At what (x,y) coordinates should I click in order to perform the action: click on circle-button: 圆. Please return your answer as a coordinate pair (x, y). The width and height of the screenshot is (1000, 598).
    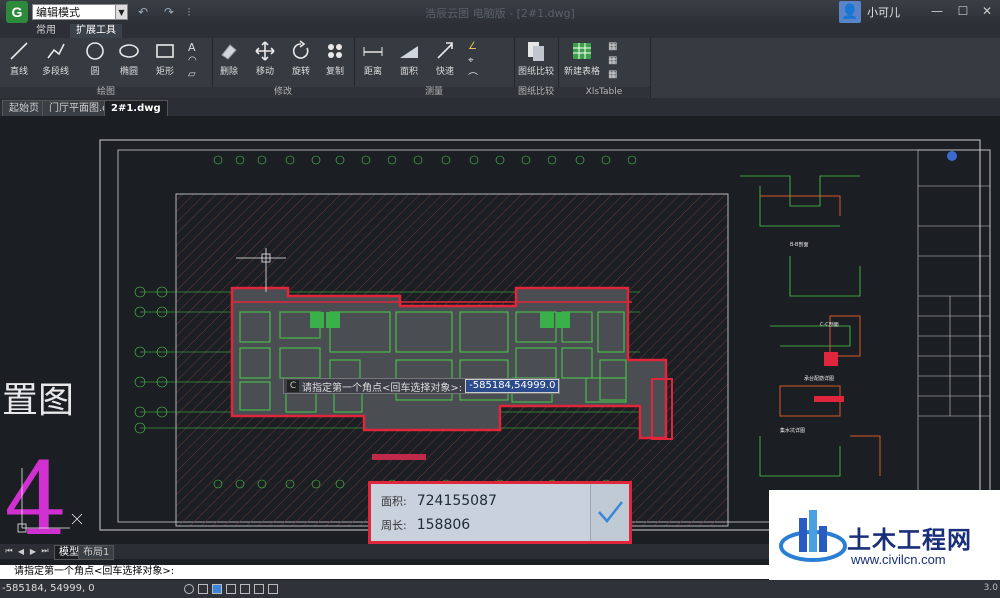
    Looking at the image, I should click on (95, 58).